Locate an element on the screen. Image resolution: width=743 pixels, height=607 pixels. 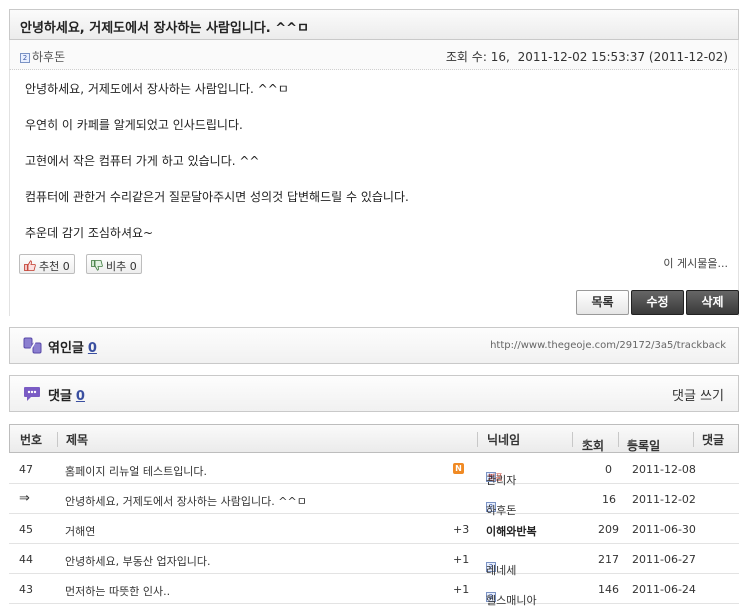
row-views: 146 is located at coordinates (608, 589).